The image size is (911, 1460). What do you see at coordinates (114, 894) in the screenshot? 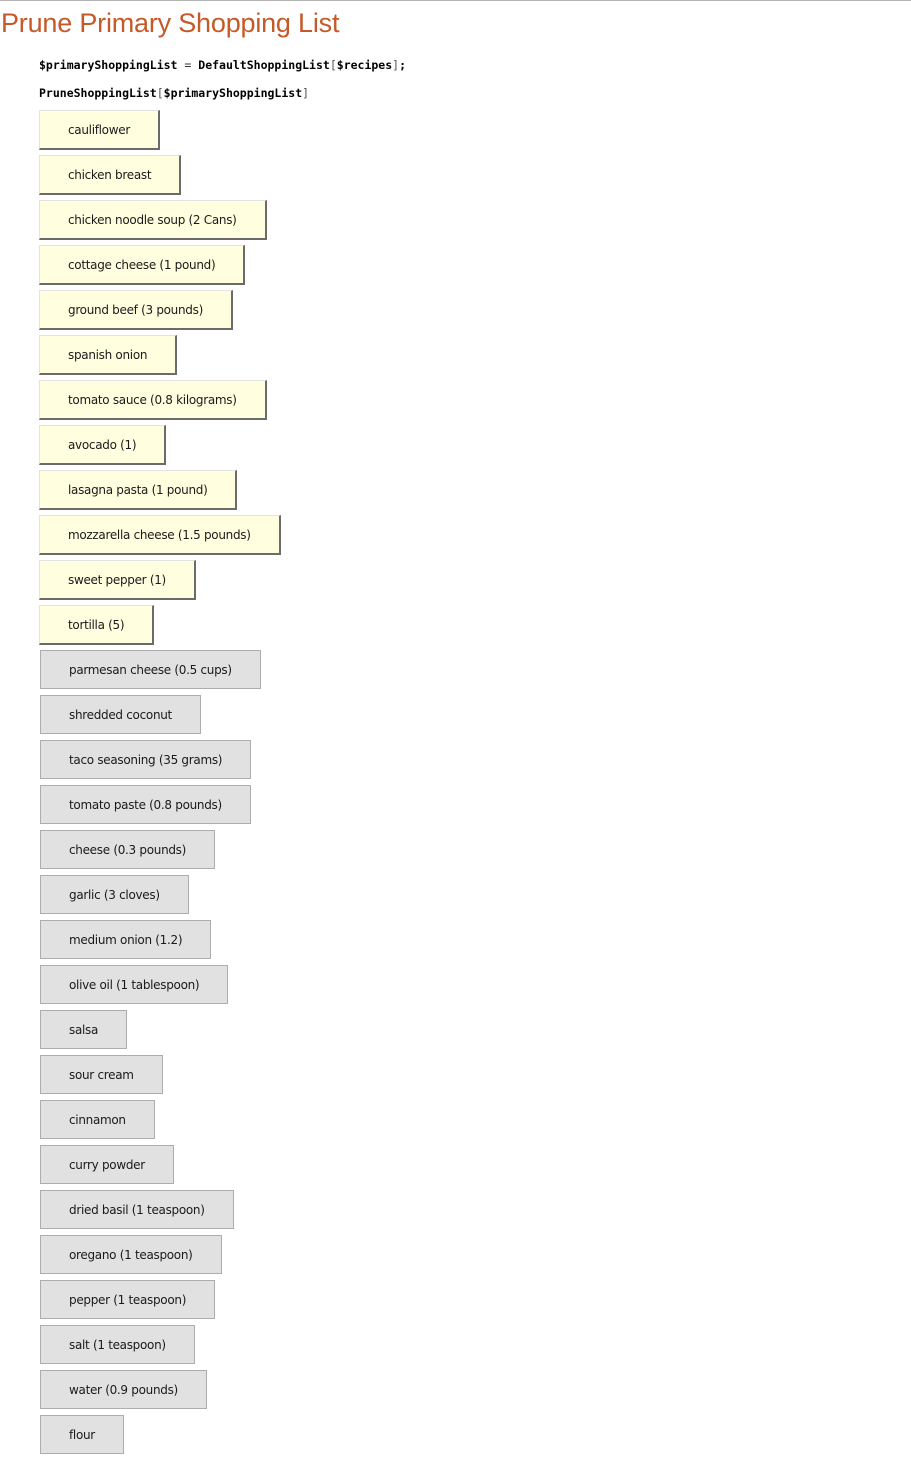
I see `item-toggle-button-unselected: garlic (3 cloves)` at bounding box center [114, 894].